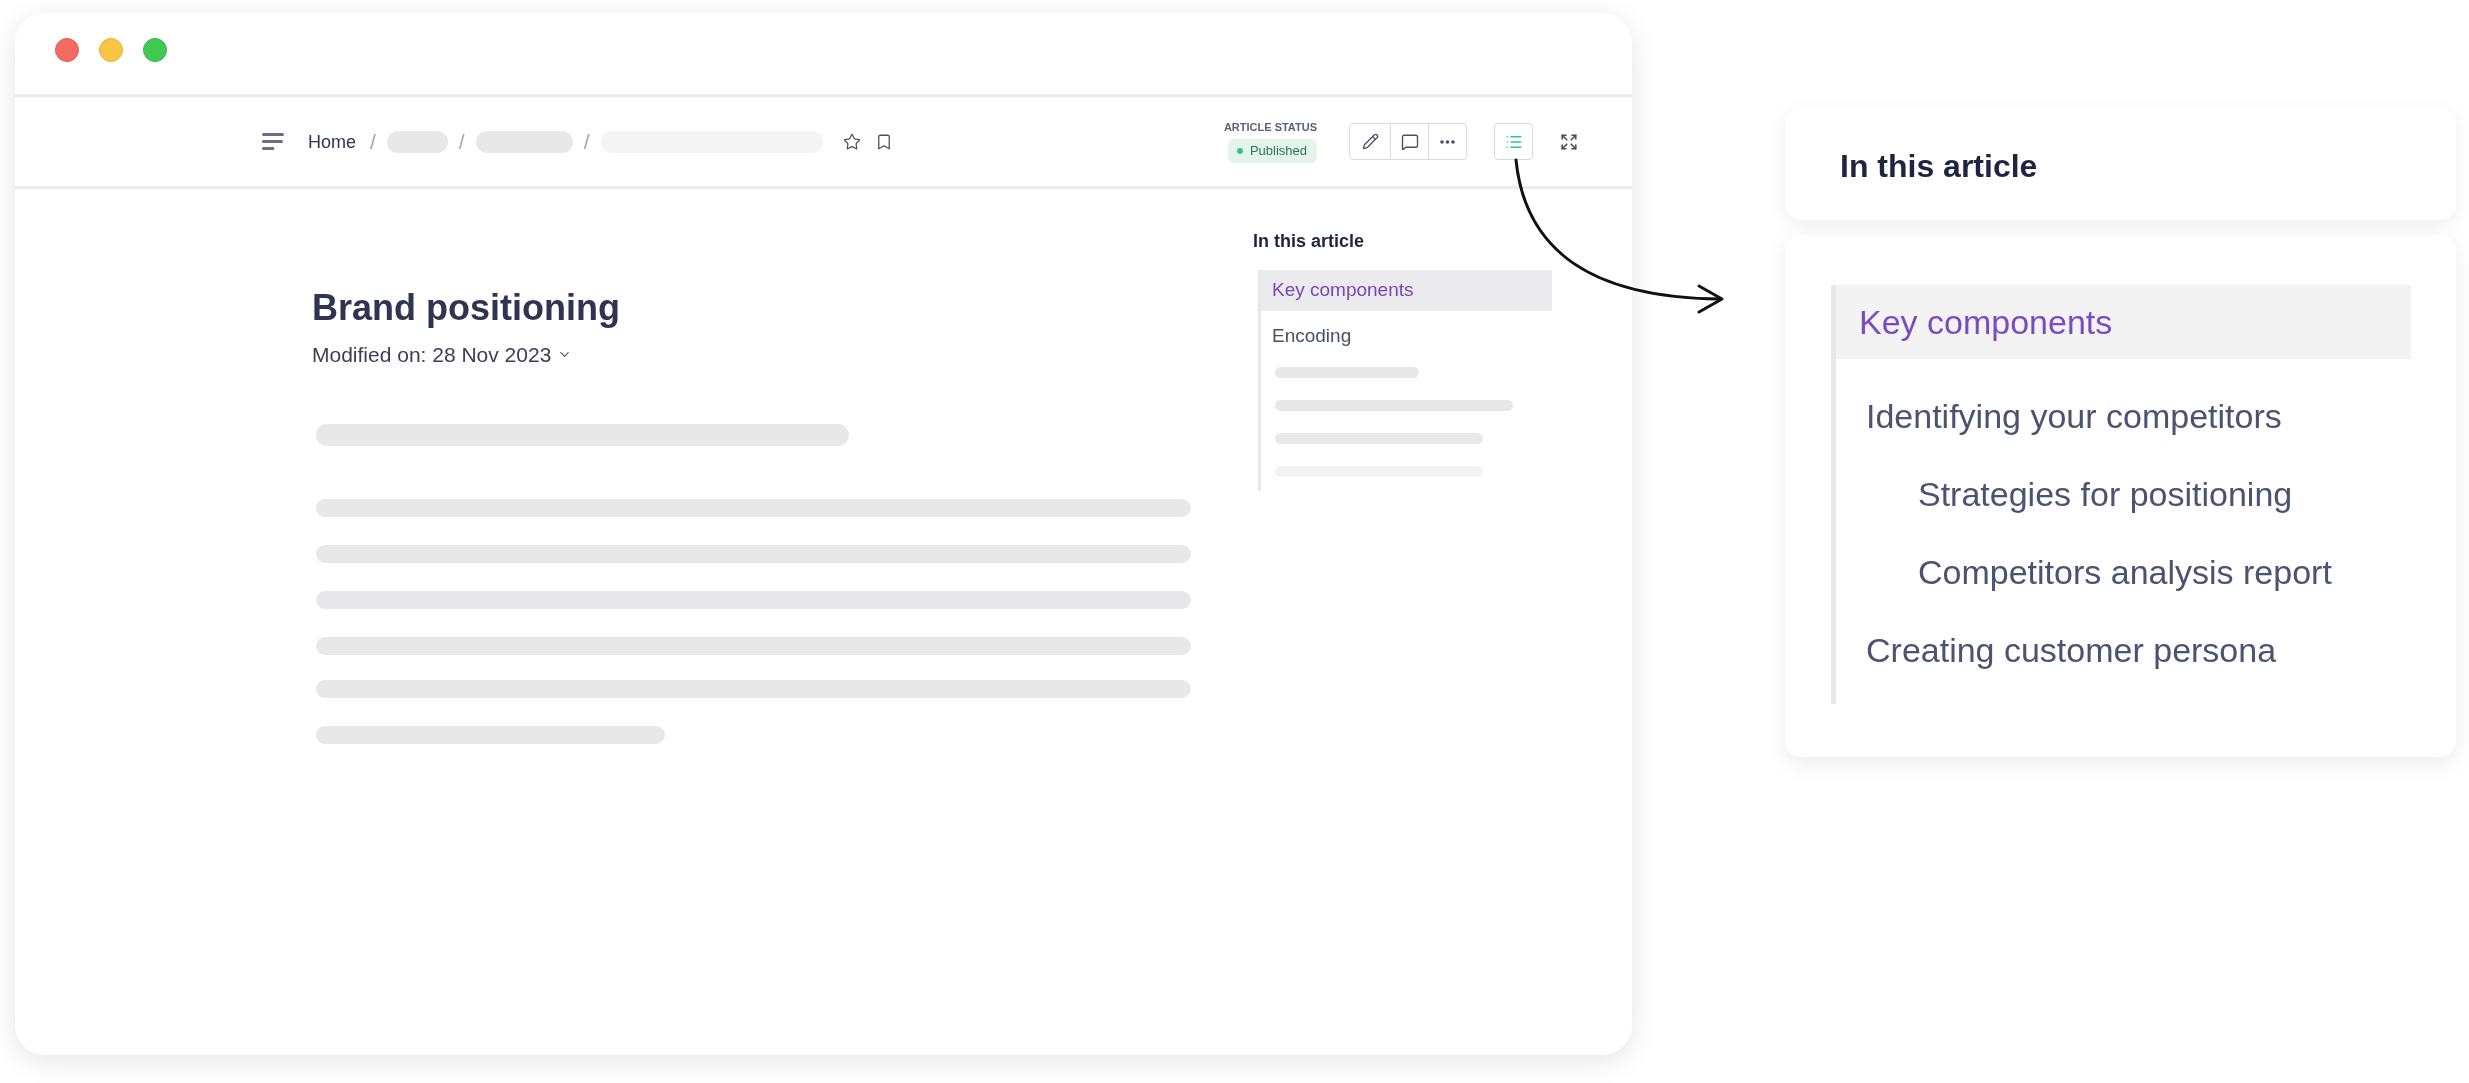 The image size is (2469, 1083). Describe the element at coordinates (273, 141) in the screenshot. I see `menu-icon` at that location.